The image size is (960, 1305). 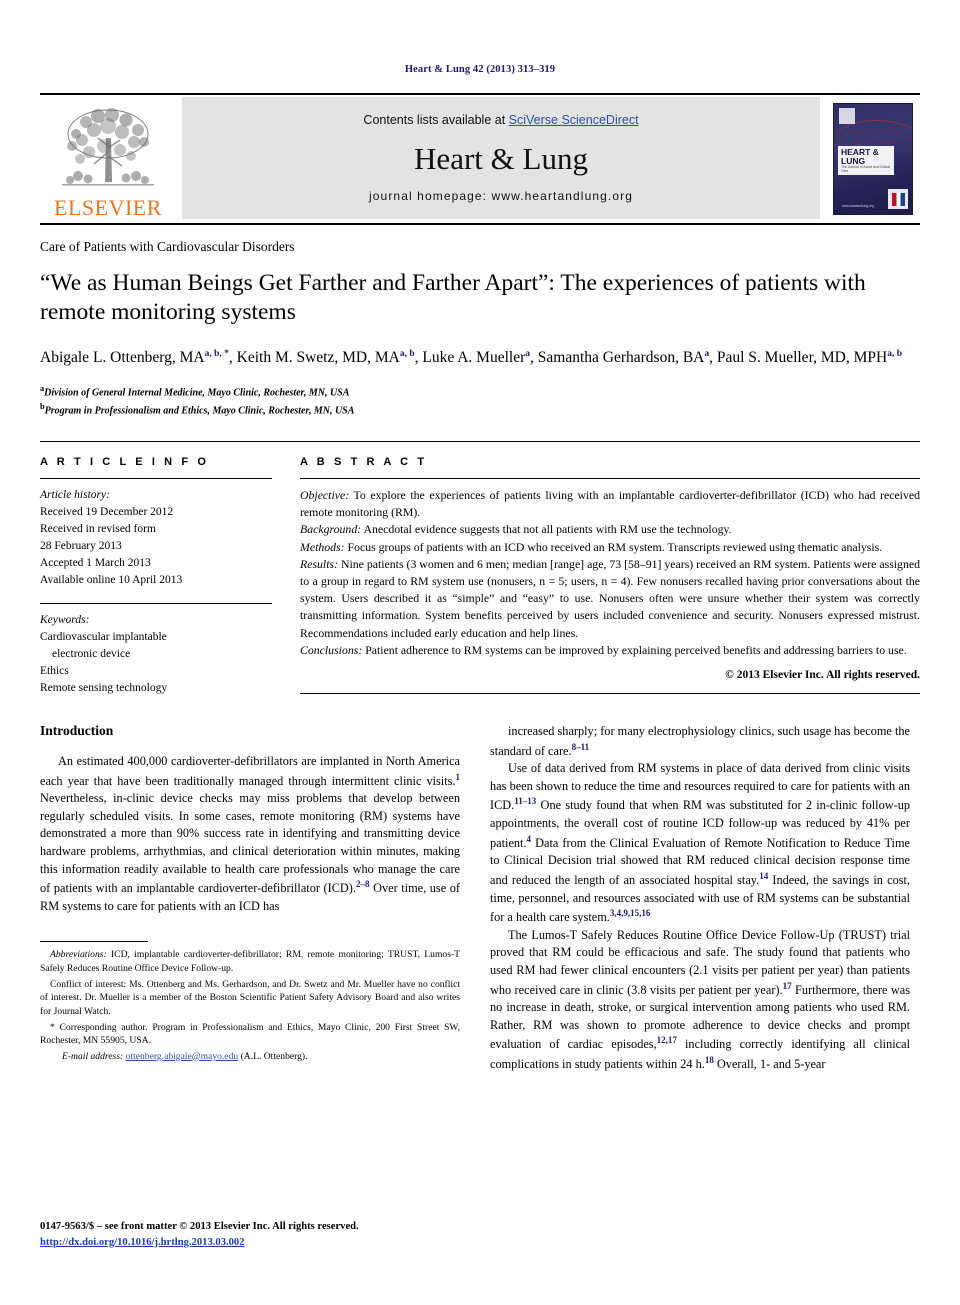 What do you see at coordinates (93, 1056) in the screenshot?
I see `email-label: E-mail address:` at bounding box center [93, 1056].